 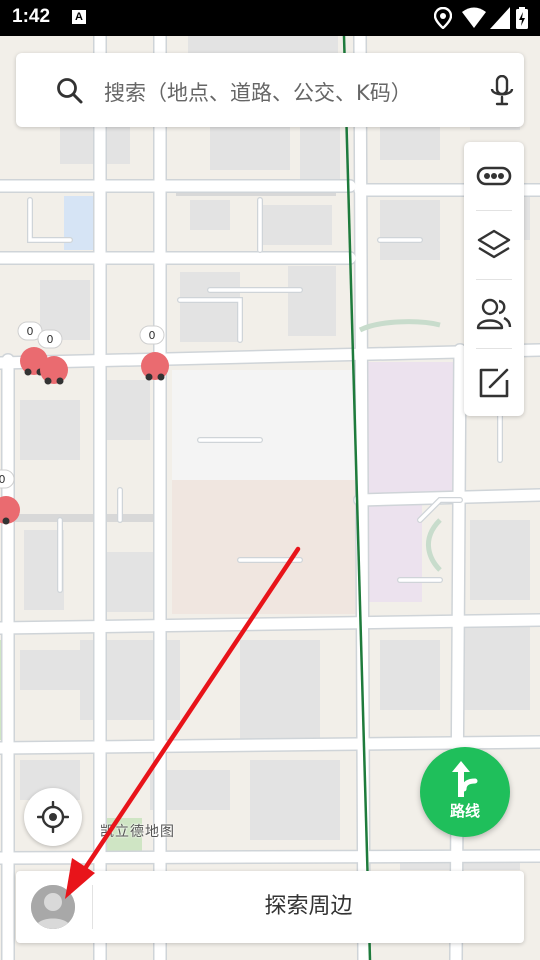 I want to click on status-bar: 1:42 A, so click(x=270, y=18).